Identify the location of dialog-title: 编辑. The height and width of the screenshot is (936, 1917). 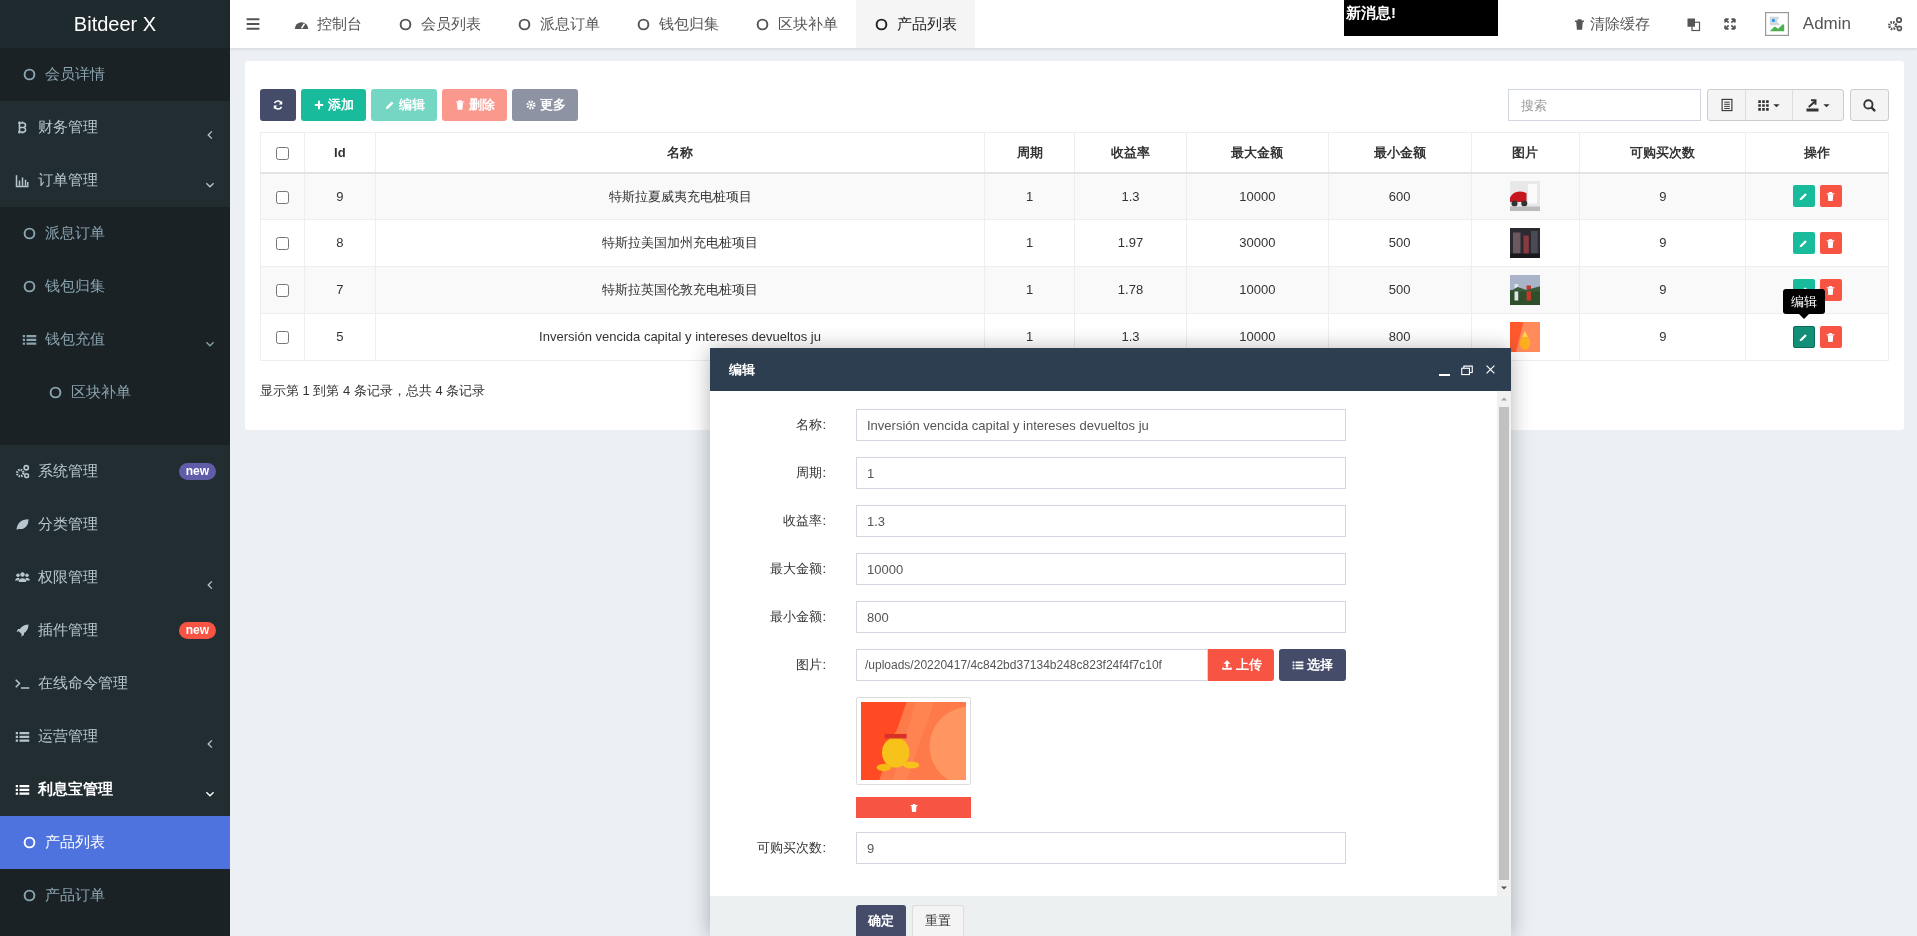
(742, 369).